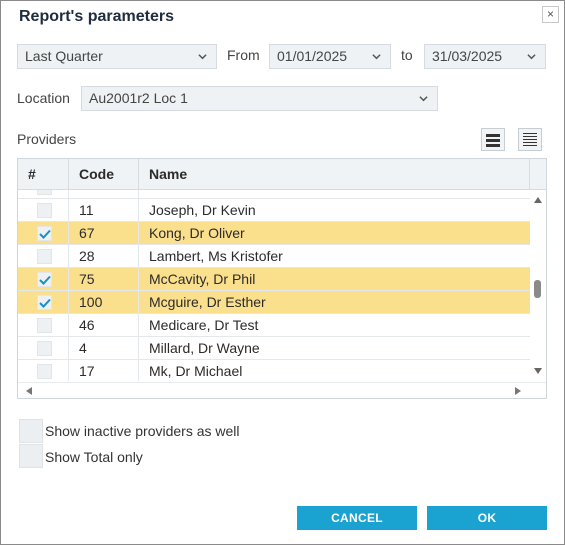 The width and height of the screenshot is (565, 545). I want to click on provider-row, so click(274, 194).